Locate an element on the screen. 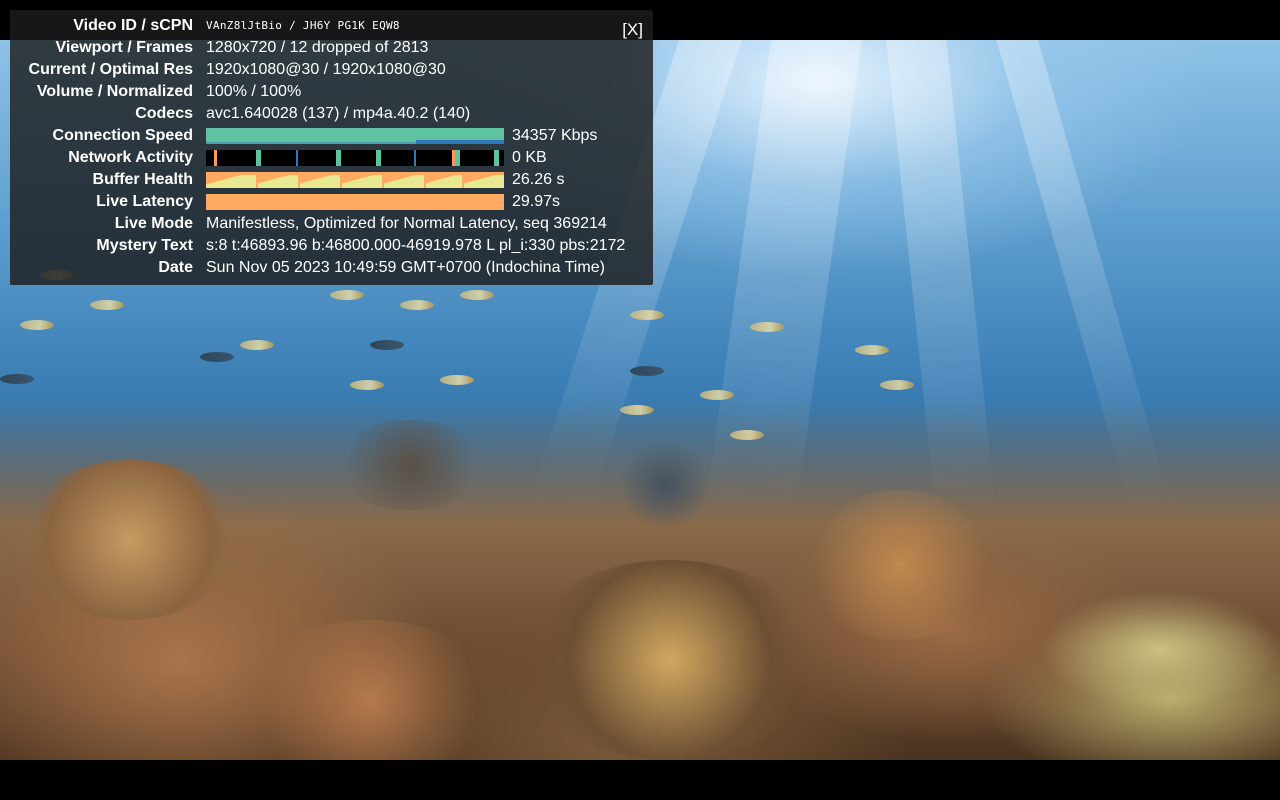 The width and height of the screenshot is (1280, 800). stat-value: avc1.640028 (137) / mp4a.40.2 (140) is located at coordinates (338, 113).